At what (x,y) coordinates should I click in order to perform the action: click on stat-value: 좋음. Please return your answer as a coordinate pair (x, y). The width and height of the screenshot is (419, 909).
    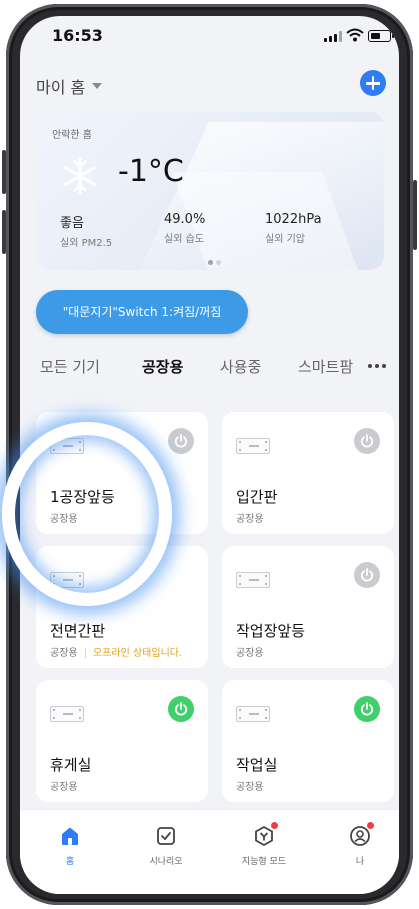
    Looking at the image, I should click on (72, 223).